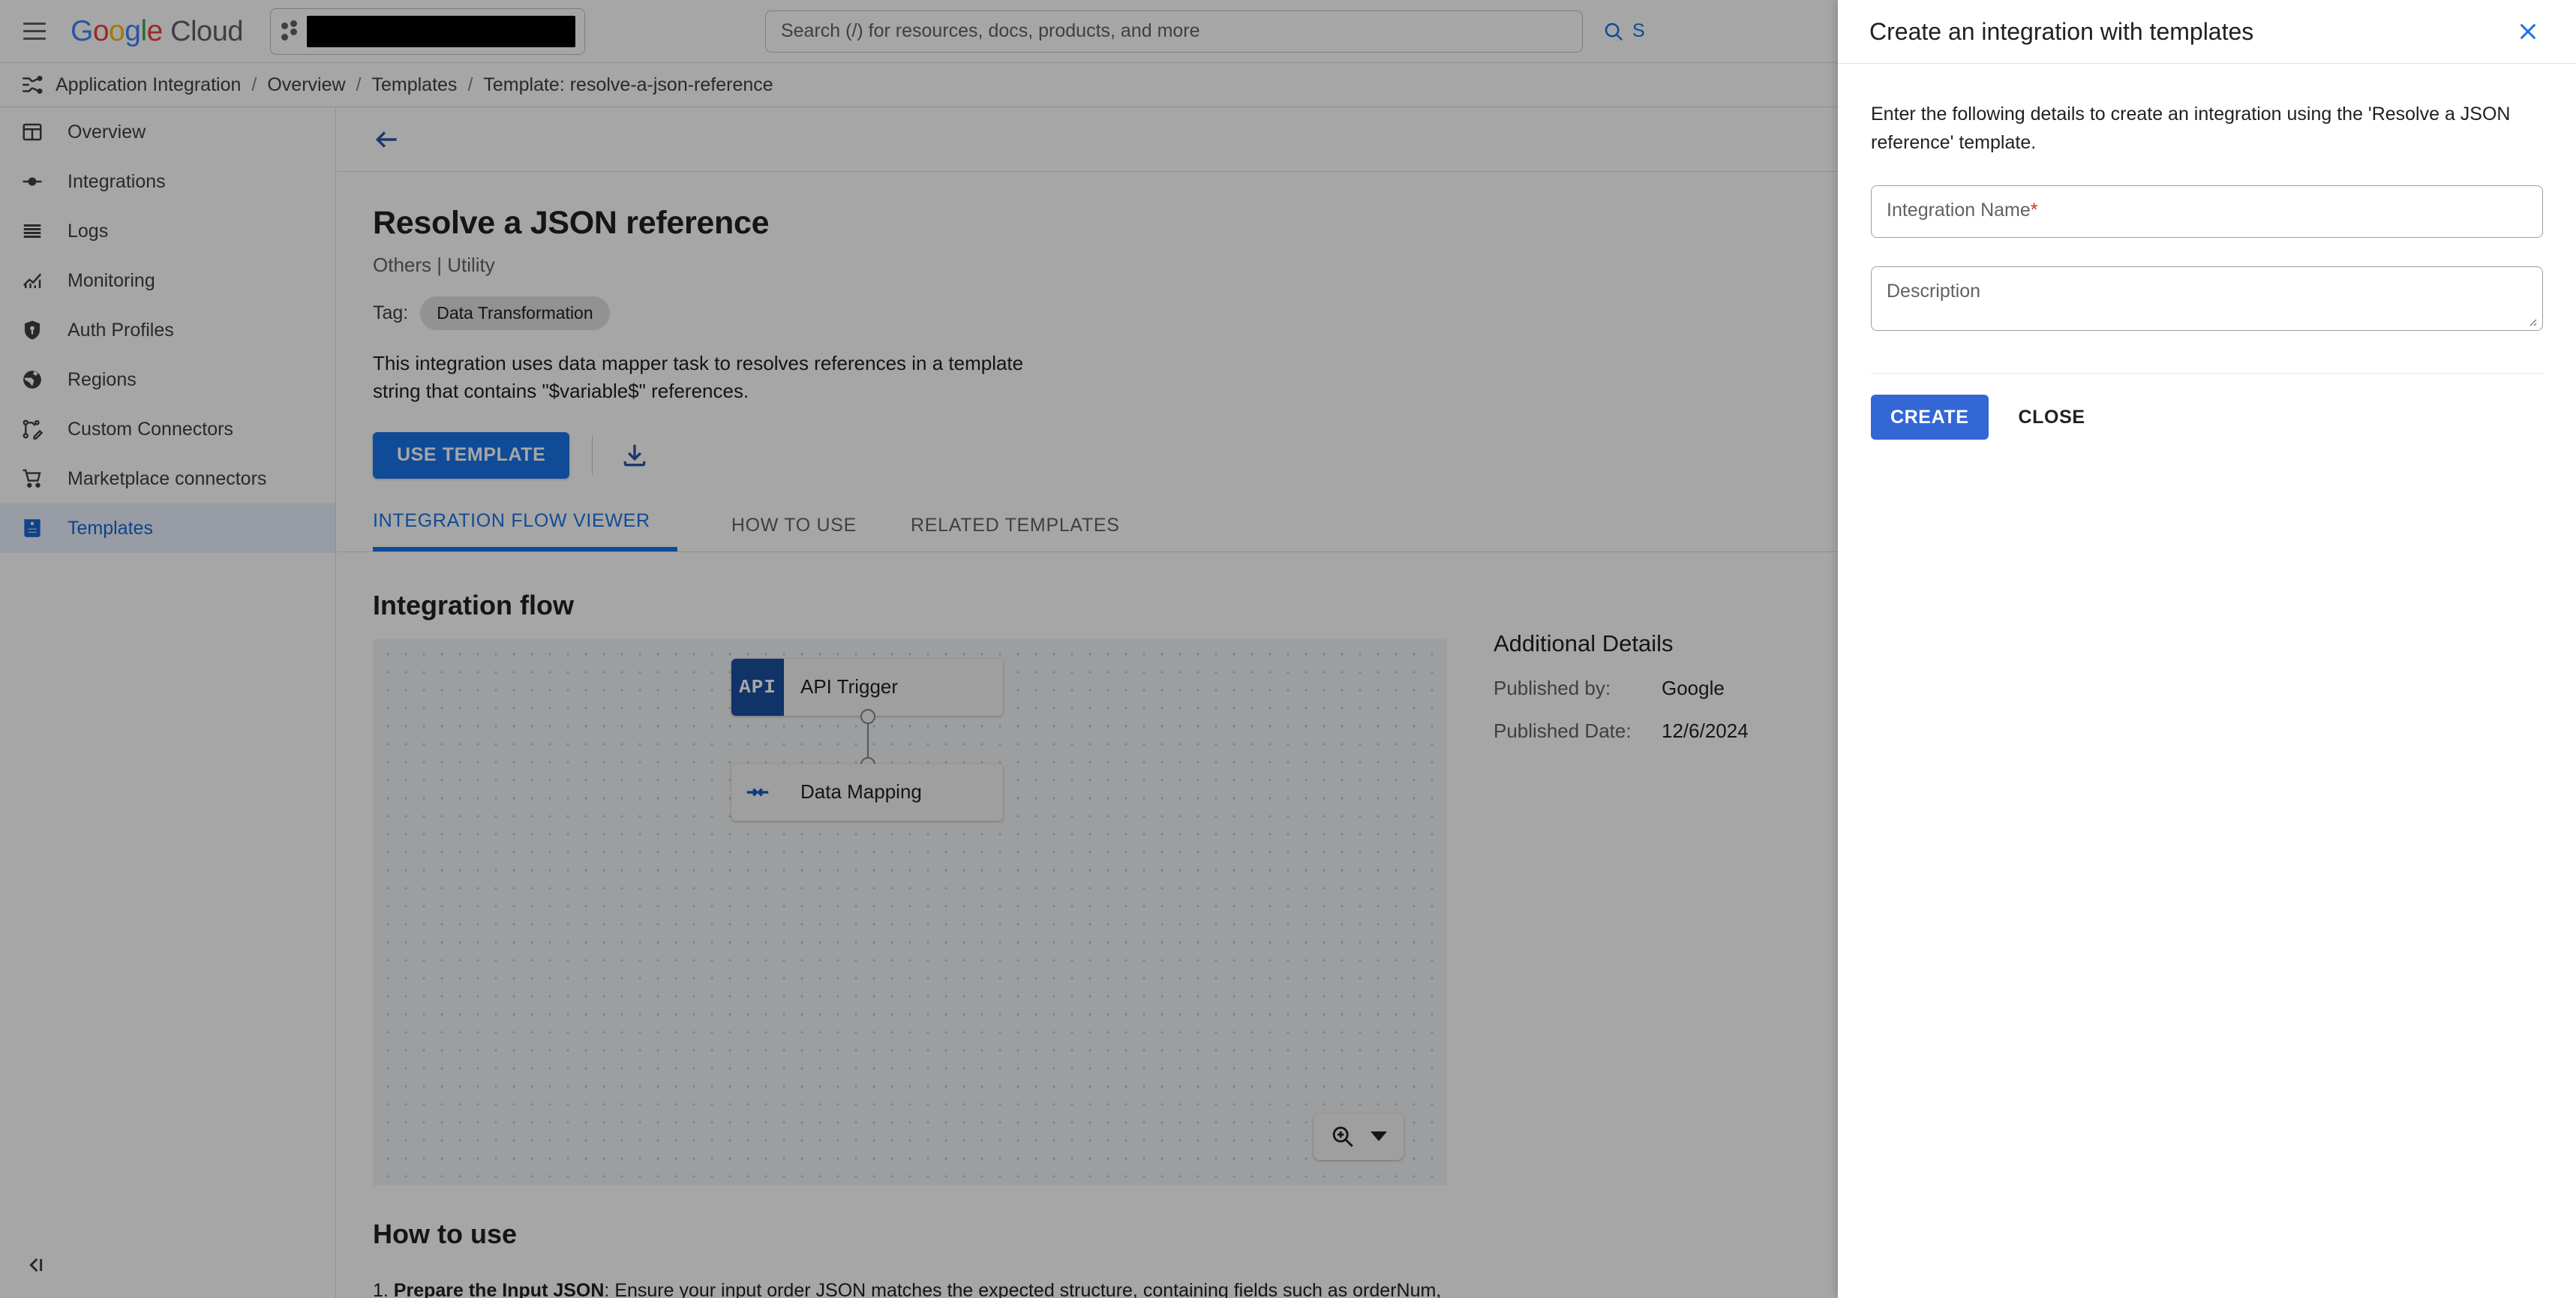 The width and height of the screenshot is (2576, 1298). Describe the element at coordinates (2061, 31) in the screenshot. I see `dialog-title: Create an integration with templates` at that location.